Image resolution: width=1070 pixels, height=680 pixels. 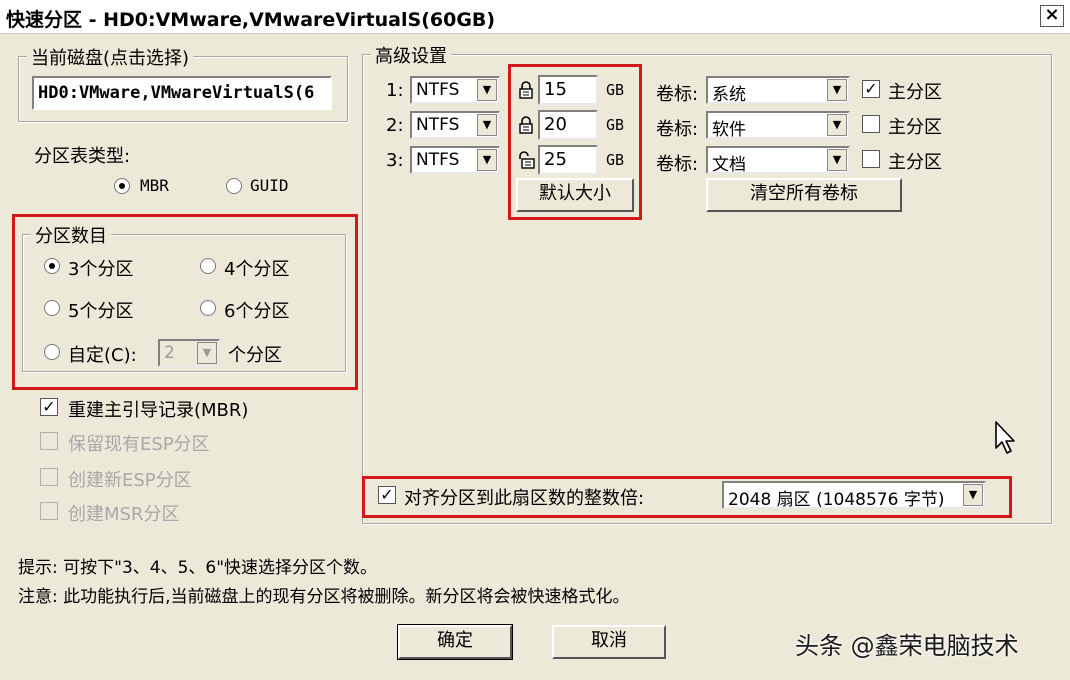 I want to click on clear-labels-button: 清空所有卷标, so click(x=804, y=195).